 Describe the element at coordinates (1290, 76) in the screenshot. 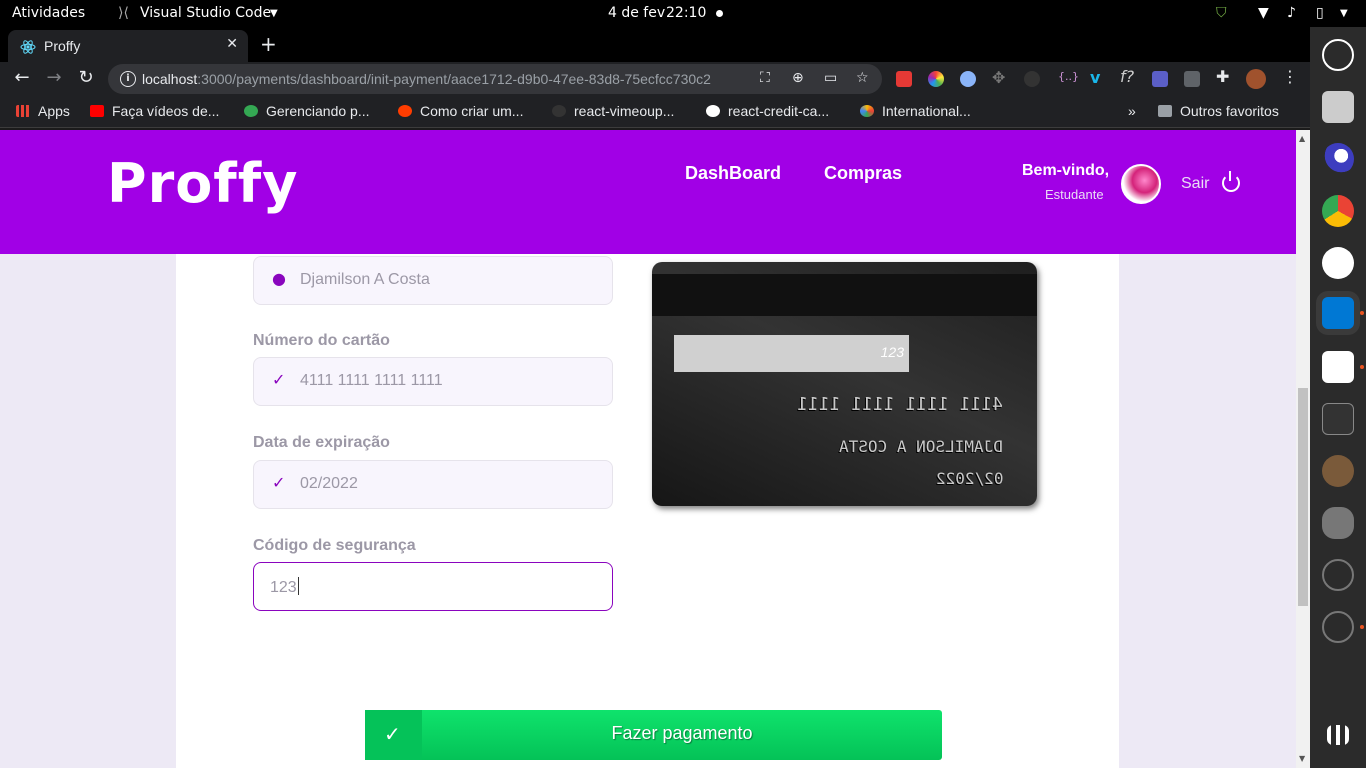

I see `menu-dots-icon: ⋮` at that location.